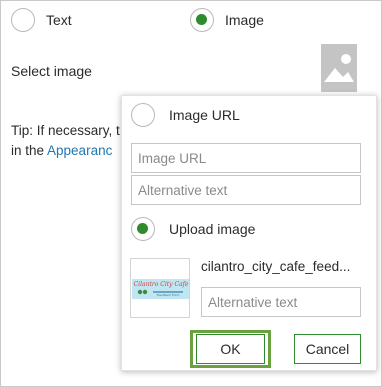 The width and height of the screenshot is (382, 387). I want to click on image-url-input, so click(246, 158).